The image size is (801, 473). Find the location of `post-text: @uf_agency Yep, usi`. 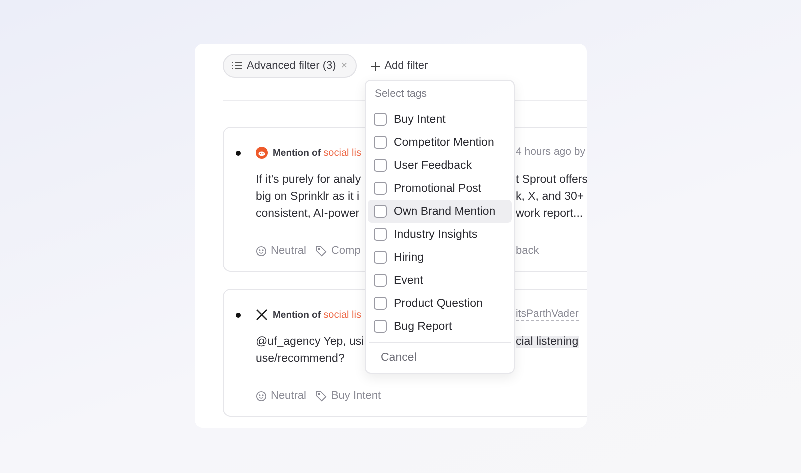

post-text: @uf_agency Yep, usi is located at coordinates (311, 342).